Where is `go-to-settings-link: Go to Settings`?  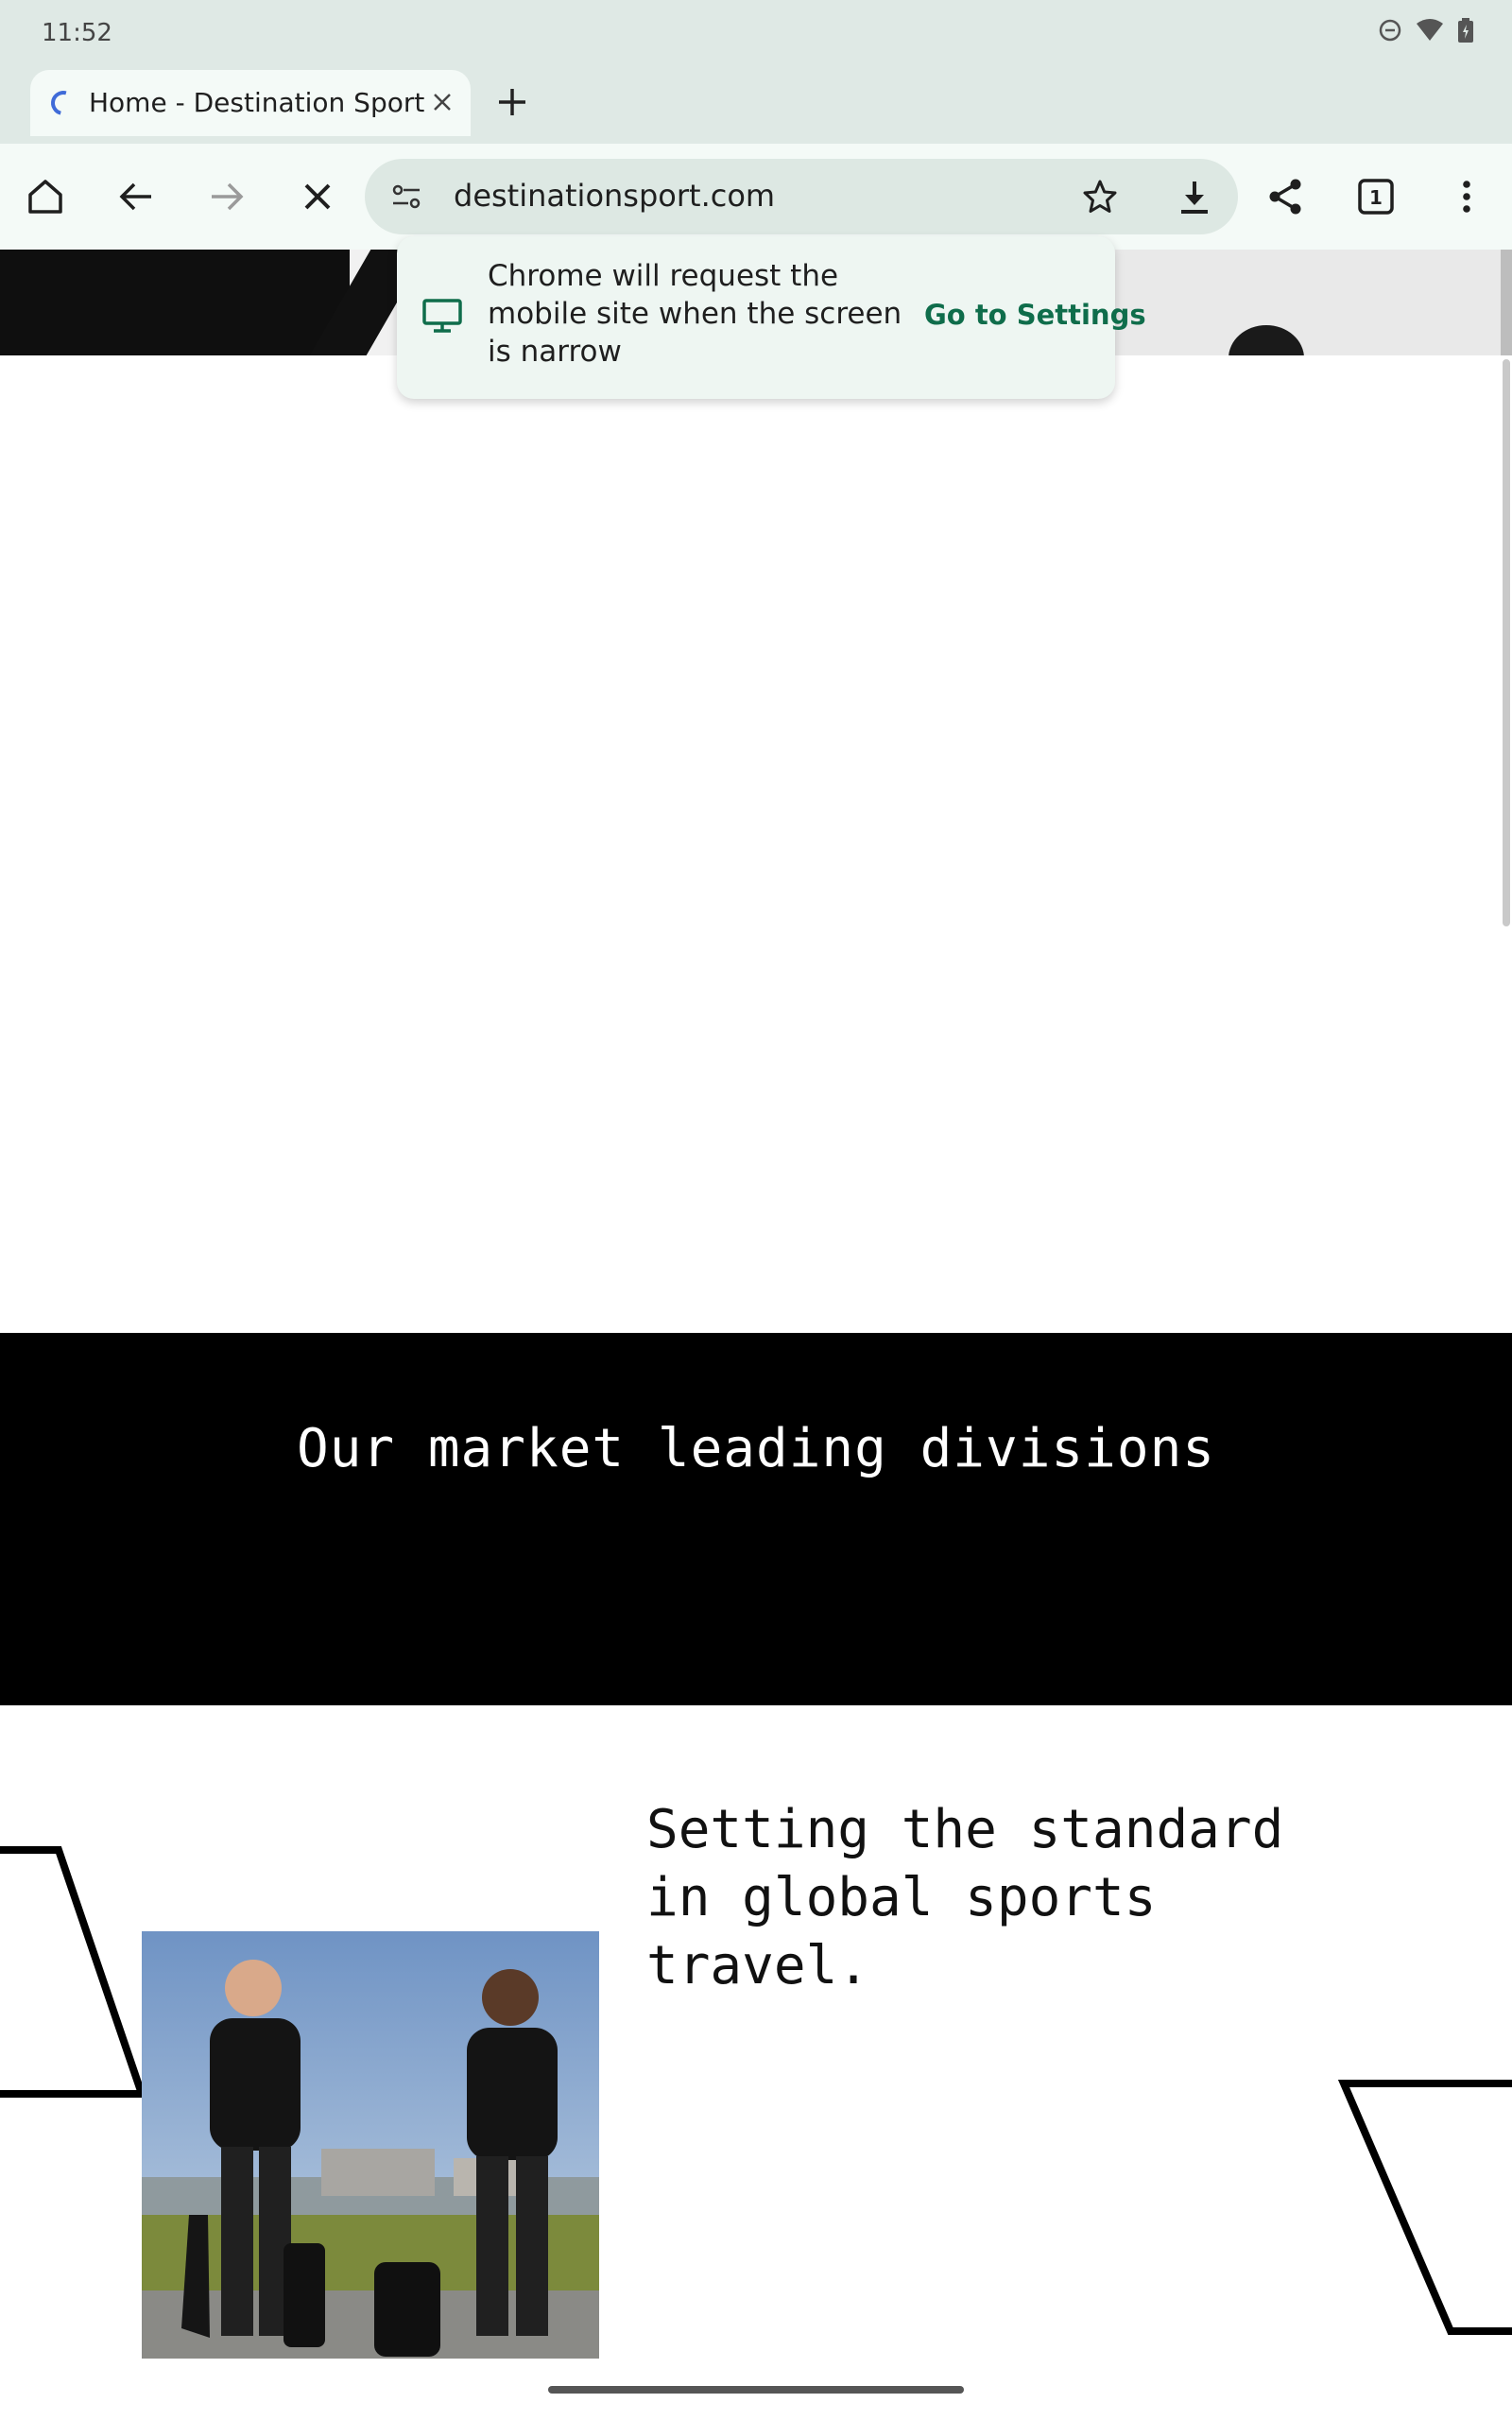
go-to-settings-link: Go to Settings is located at coordinates (1035, 315).